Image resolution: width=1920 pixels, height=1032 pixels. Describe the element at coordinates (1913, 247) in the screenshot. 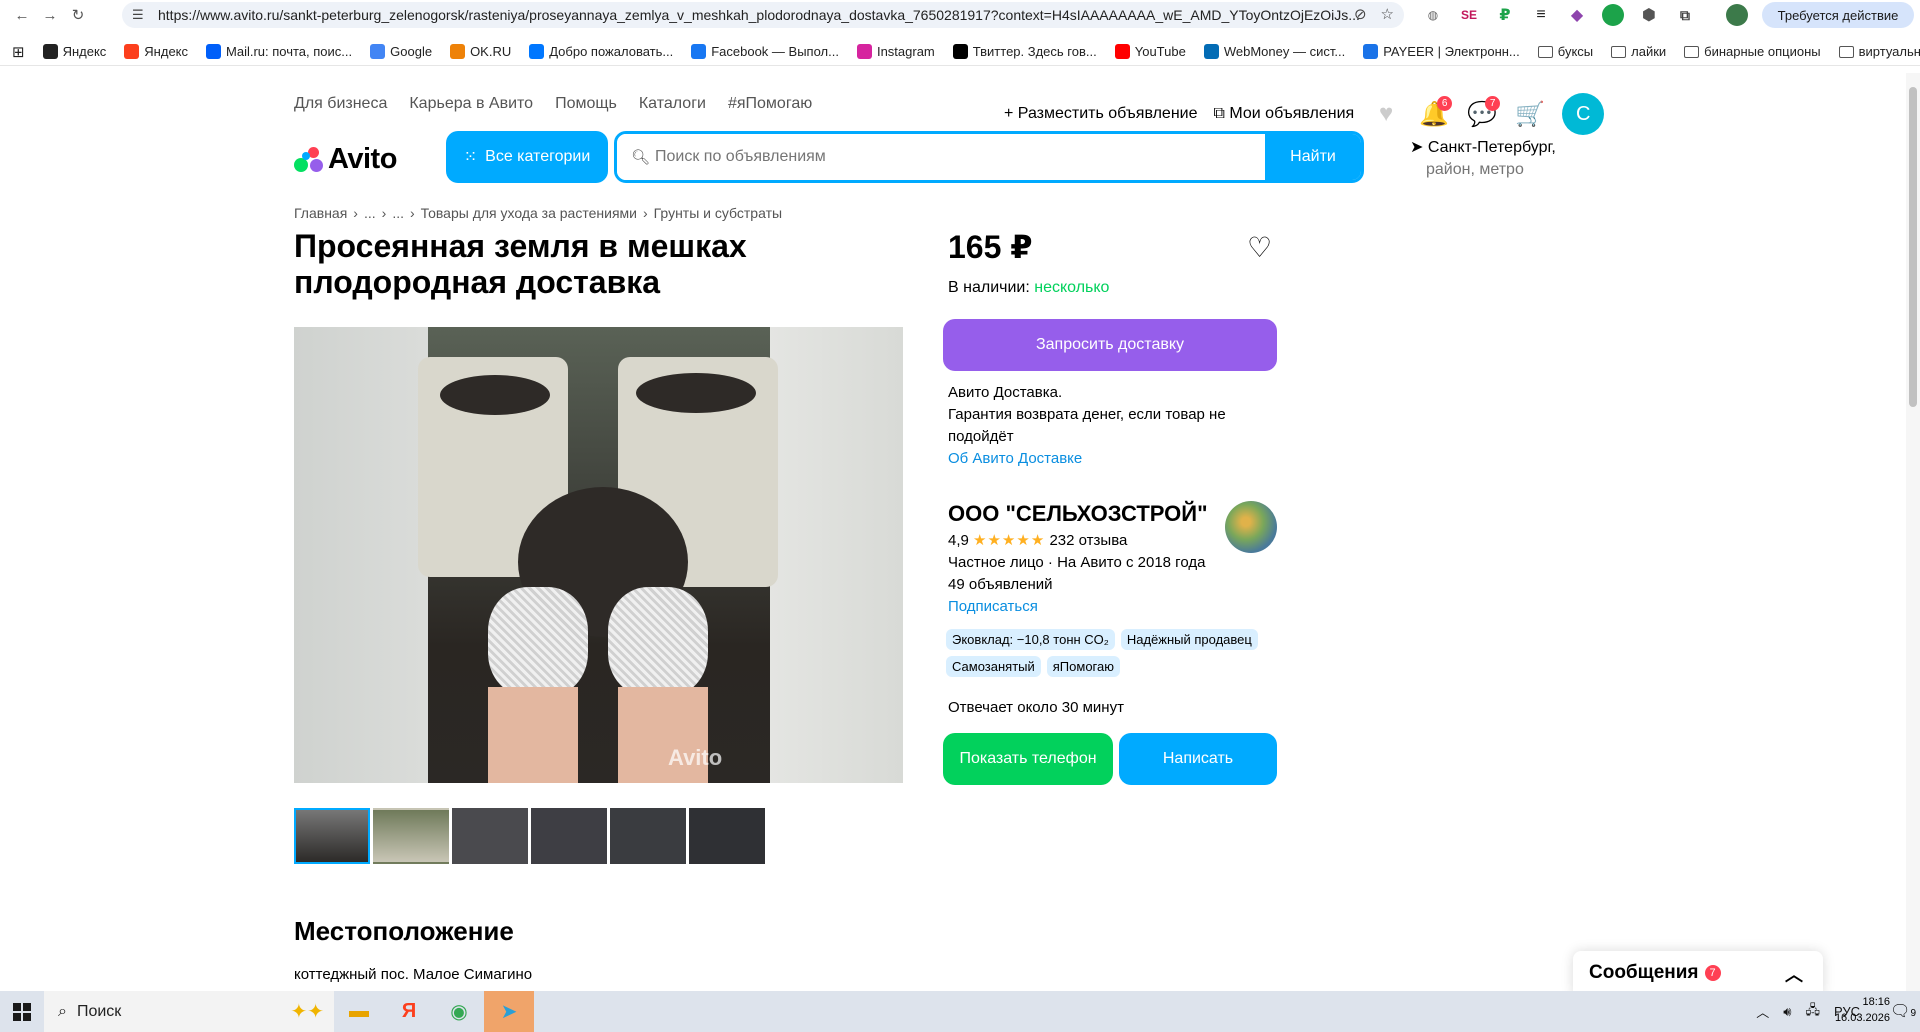

I see `scrollbar-thumb` at that location.